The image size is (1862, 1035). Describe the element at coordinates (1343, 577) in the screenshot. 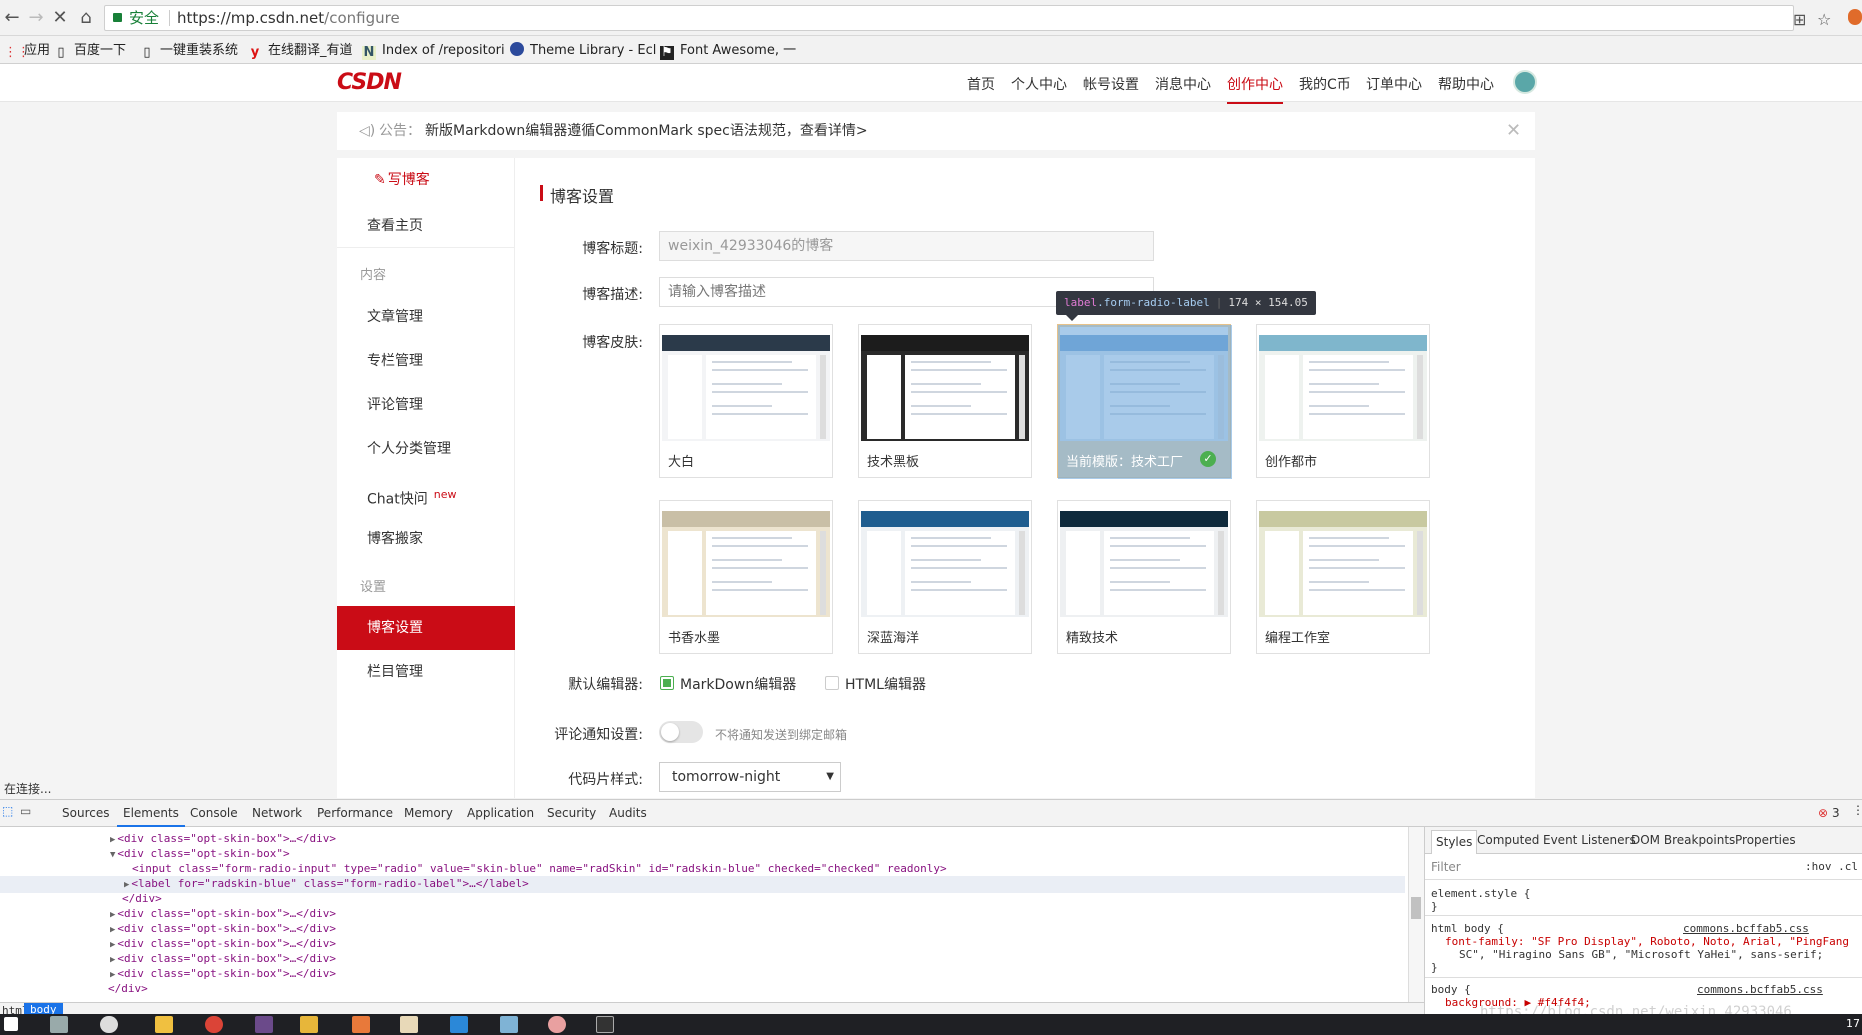

I see `skin-option: 编程工作室` at that location.